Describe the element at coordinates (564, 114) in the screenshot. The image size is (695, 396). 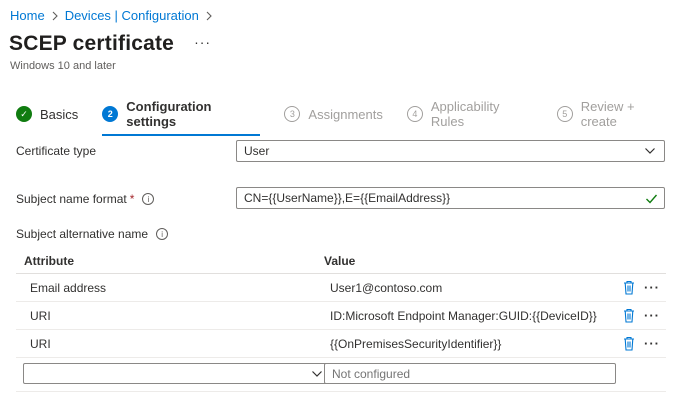
I see `step-number-badge: 5` at that location.